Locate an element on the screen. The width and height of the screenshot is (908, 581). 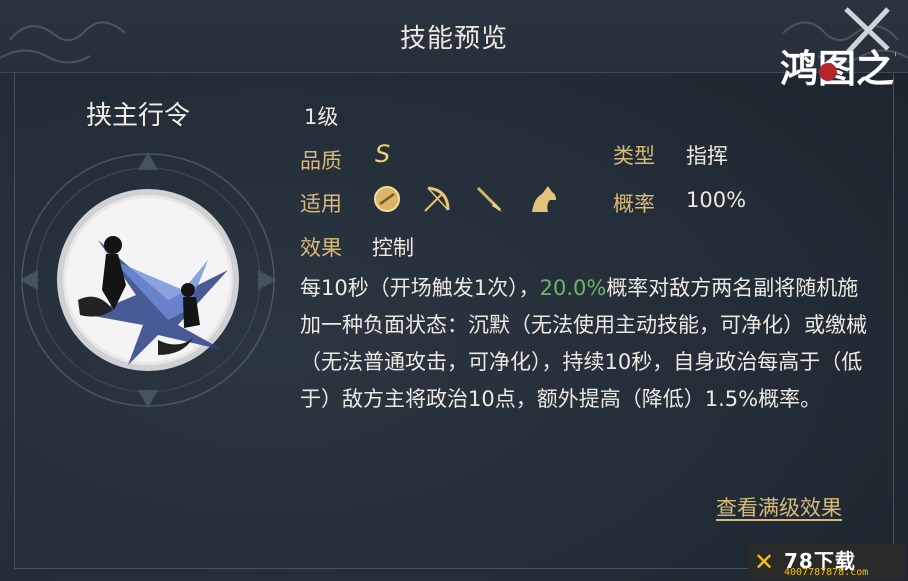
spear-icon is located at coordinates (489, 199).